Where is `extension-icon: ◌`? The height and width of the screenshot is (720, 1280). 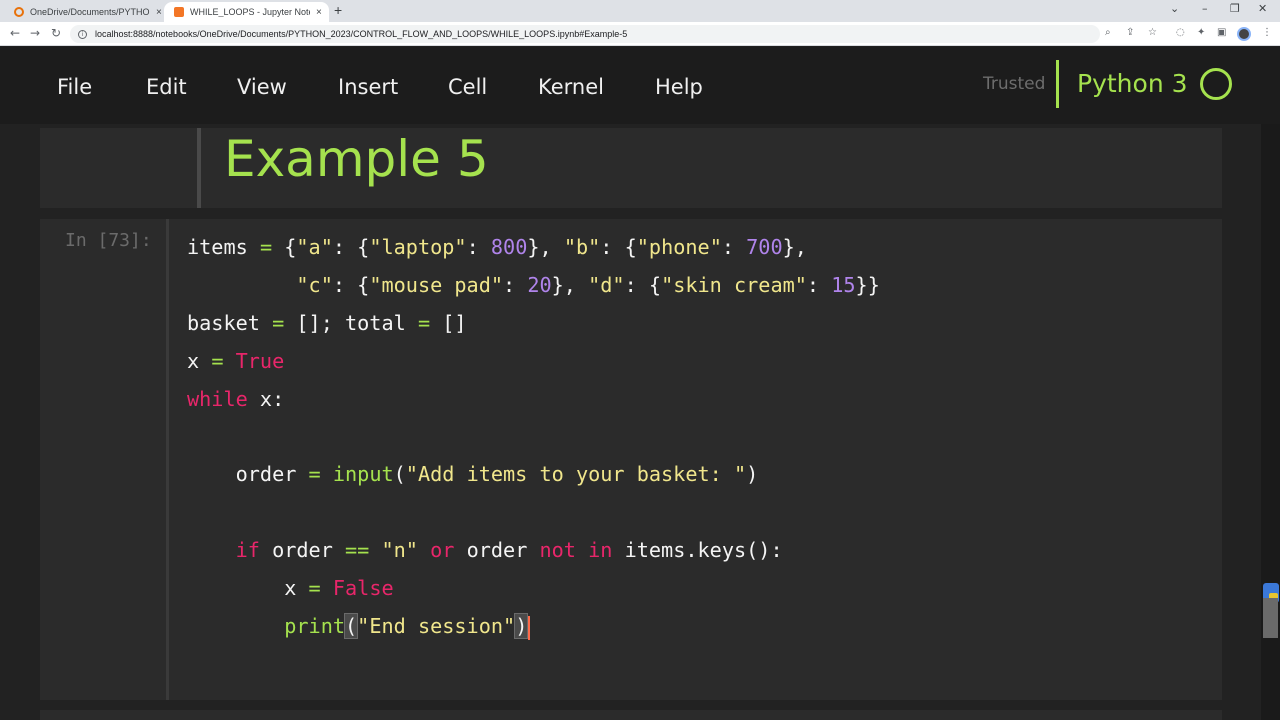
extension-icon: ◌ is located at coordinates (1180, 32).